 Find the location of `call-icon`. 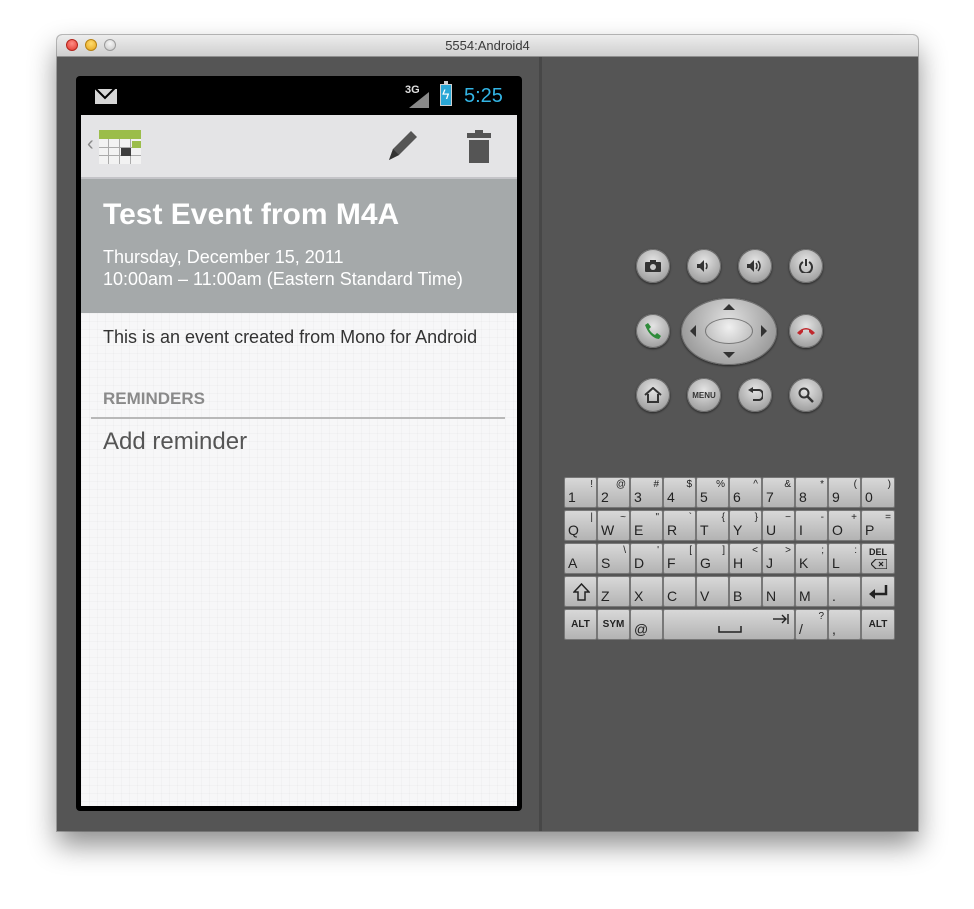

call-icon is located at coordinates (653, 331).